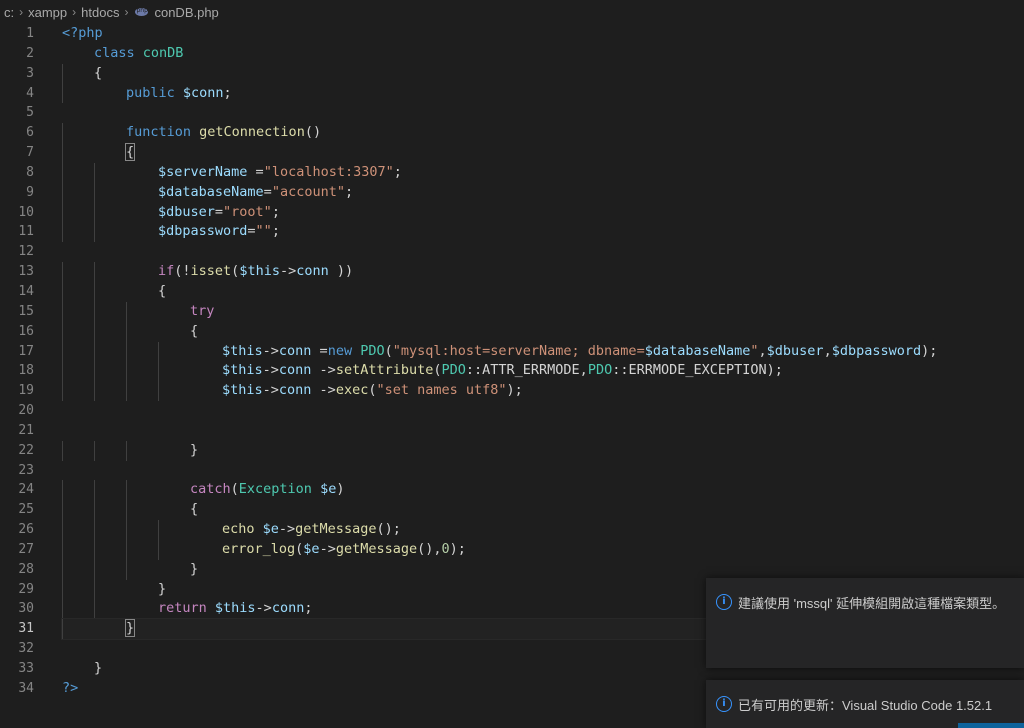 The image size is (1024, 728). Describe the element at coordinates (543, 192) in the screenshot. I see `code-line: $databaseName="account";` at that location.